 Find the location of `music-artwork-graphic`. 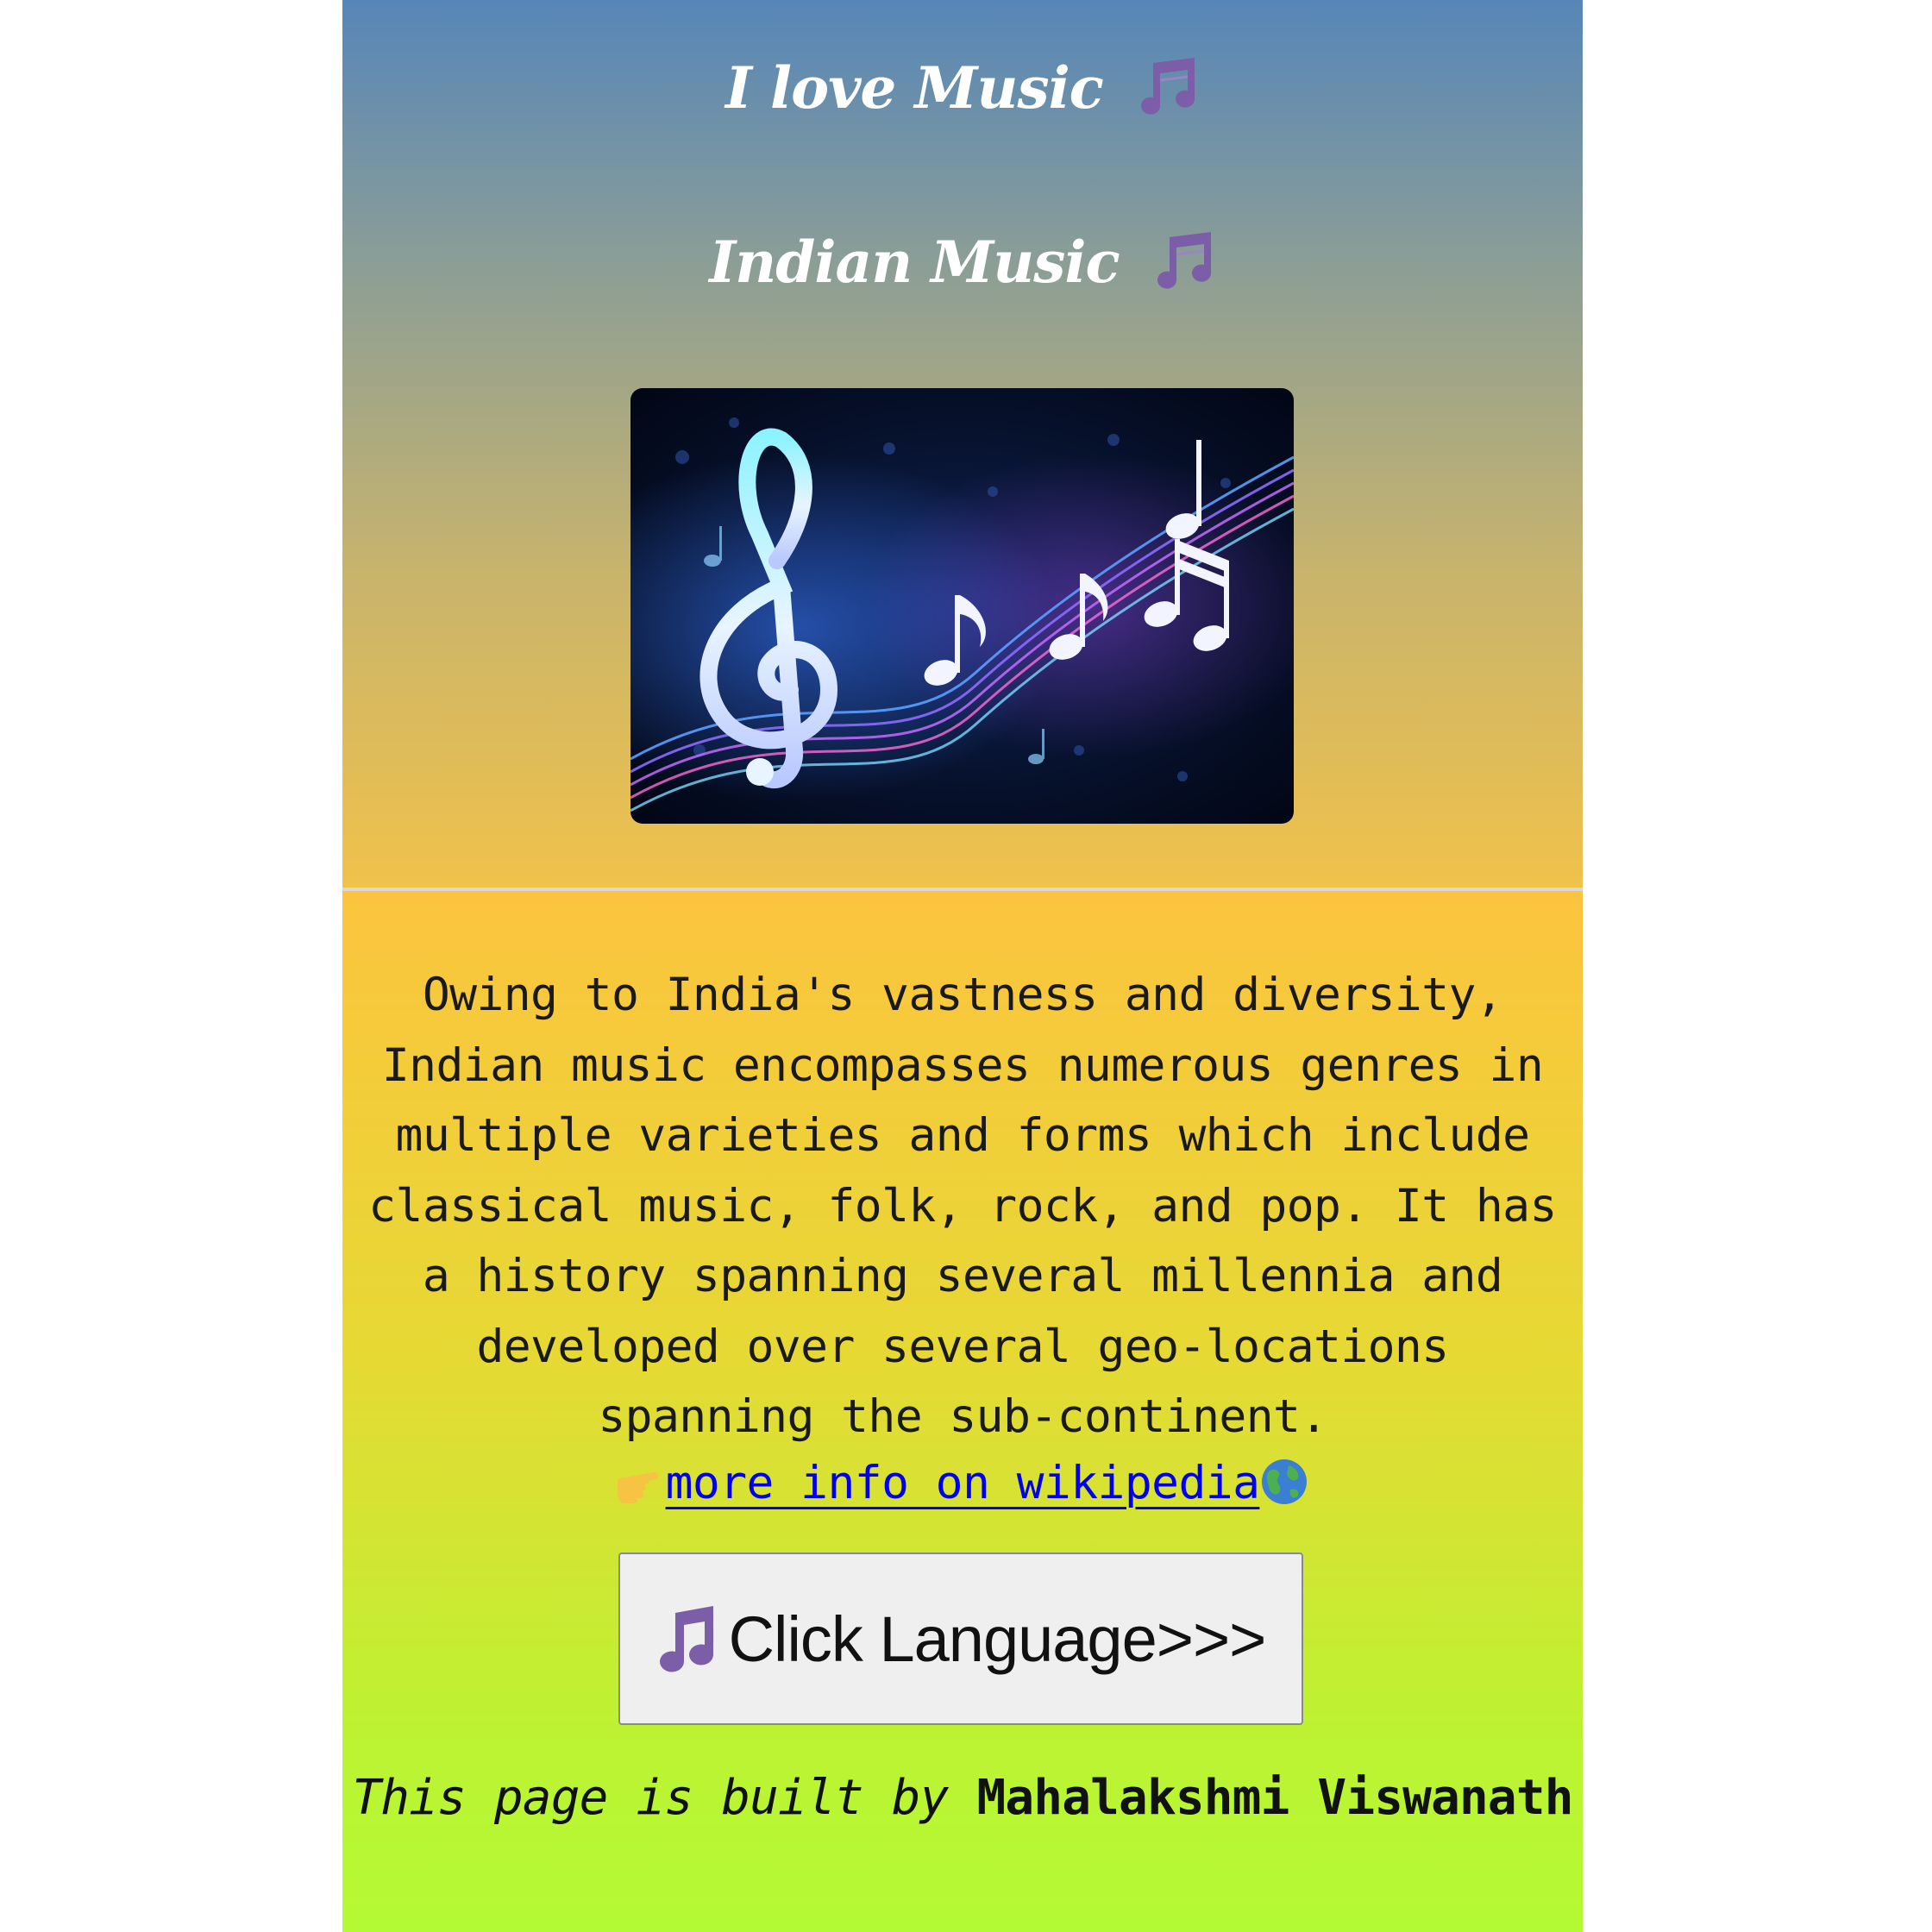

music-artwork-graphic is located at coordinates (962, 606).